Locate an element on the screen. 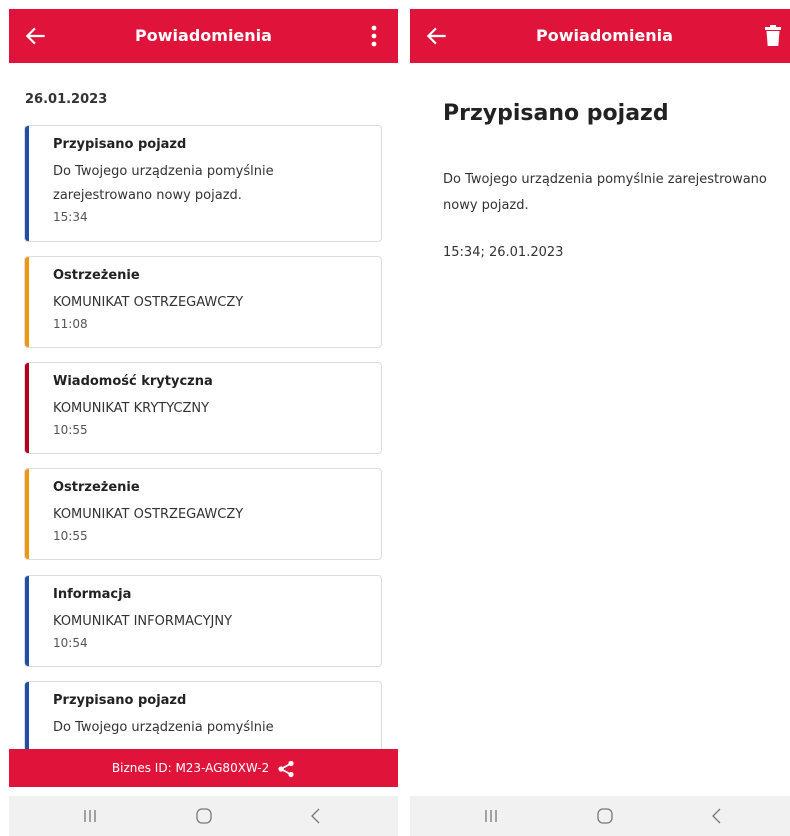 The height and width of the screenshot is (836, 790). notification-card: Ostrzeżenie KOMUNIKAT OSTRZEGAWCZY 11:08 is located at coordinates (203, 302).